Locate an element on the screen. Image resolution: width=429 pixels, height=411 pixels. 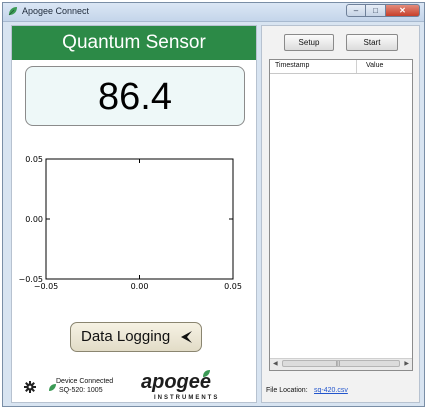
connection-status: Device Connected is located at coordinates (85, 381).